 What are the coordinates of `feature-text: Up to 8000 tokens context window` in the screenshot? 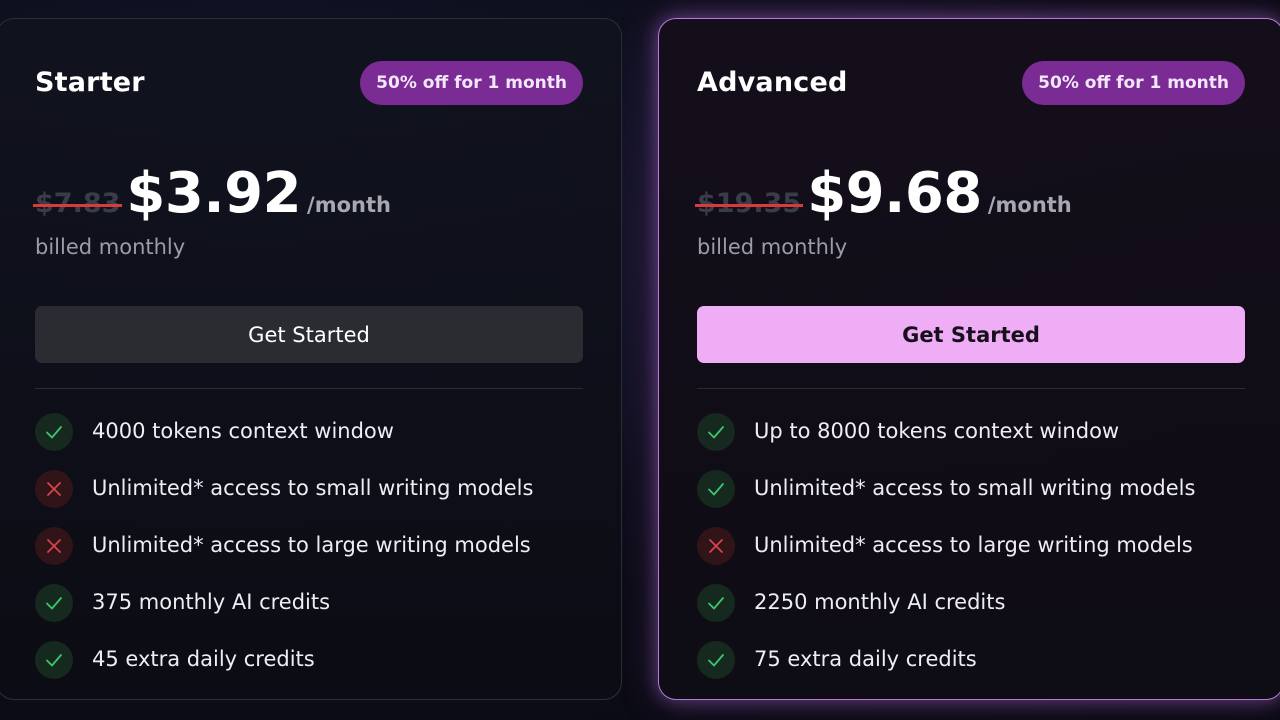 It's located at (937, 431).